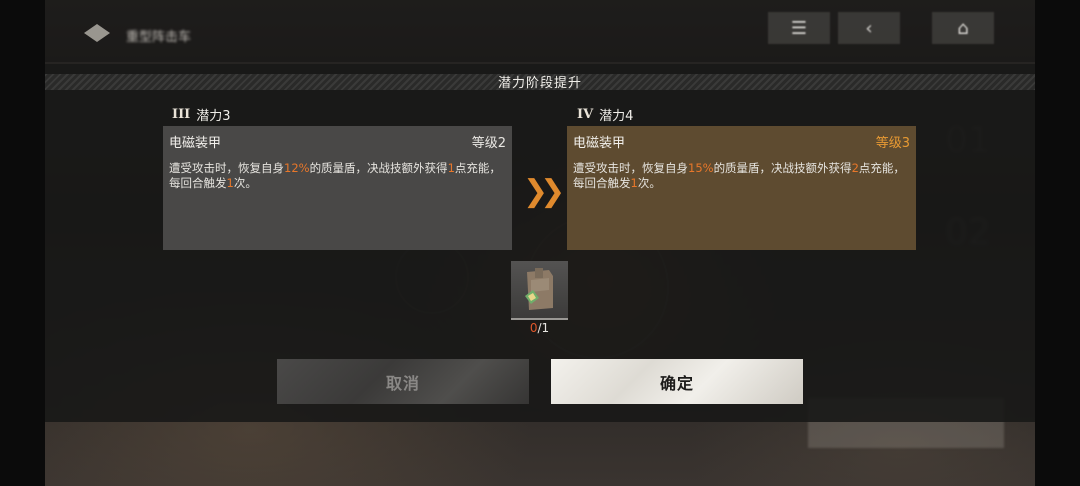 The height and width of the screenshot is (486, 1080). What do you see at coordinates (539, 83) in the screenshot?
I see `dialog-title: 潜力阶段提升` at bounding box center [539, 83].